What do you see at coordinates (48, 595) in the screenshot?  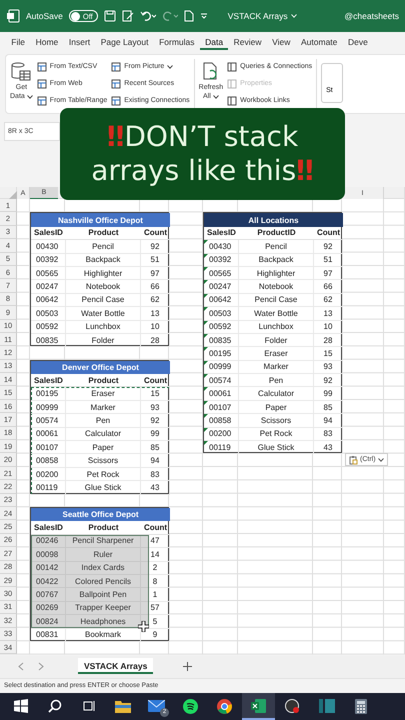 I see `table-cell: 00767` at bounding box center [48, 595].